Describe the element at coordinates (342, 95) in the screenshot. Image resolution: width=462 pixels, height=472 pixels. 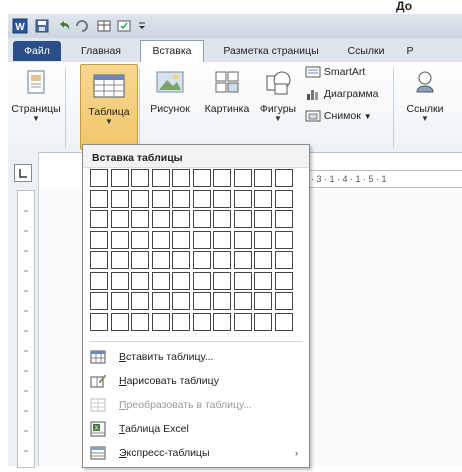
I see `chart-button: Диаграмма` at that location.